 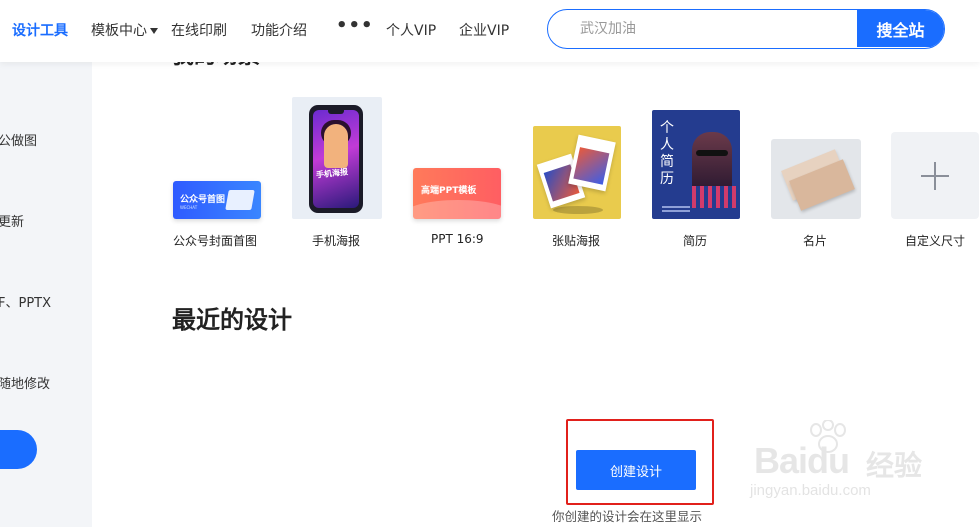 What do you see at coordinates (894, 465) in the screenshot?
I see `watermark-brand-cn: 经验` at bounding box center [894, 465].